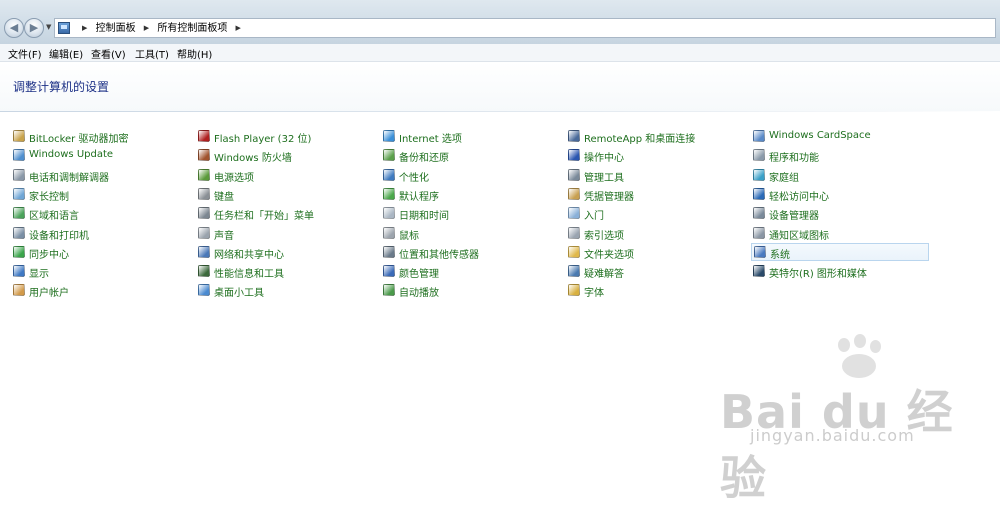  What do you see at coordinates (192, 29) in the screenshot?
I see `breadcrumb-all-items: 所有控制面板项` at bounding box center [192, 29].